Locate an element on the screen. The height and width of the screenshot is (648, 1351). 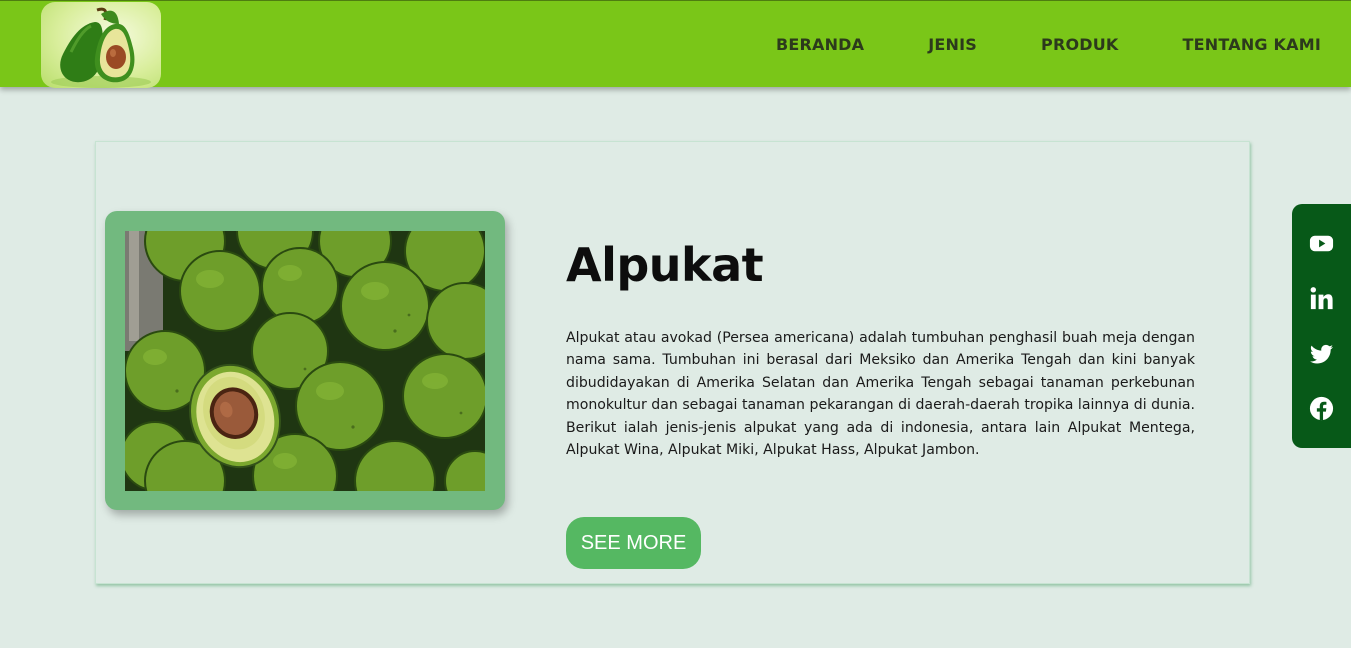
avocado-photo-icon is located at coordinates (305, 361).